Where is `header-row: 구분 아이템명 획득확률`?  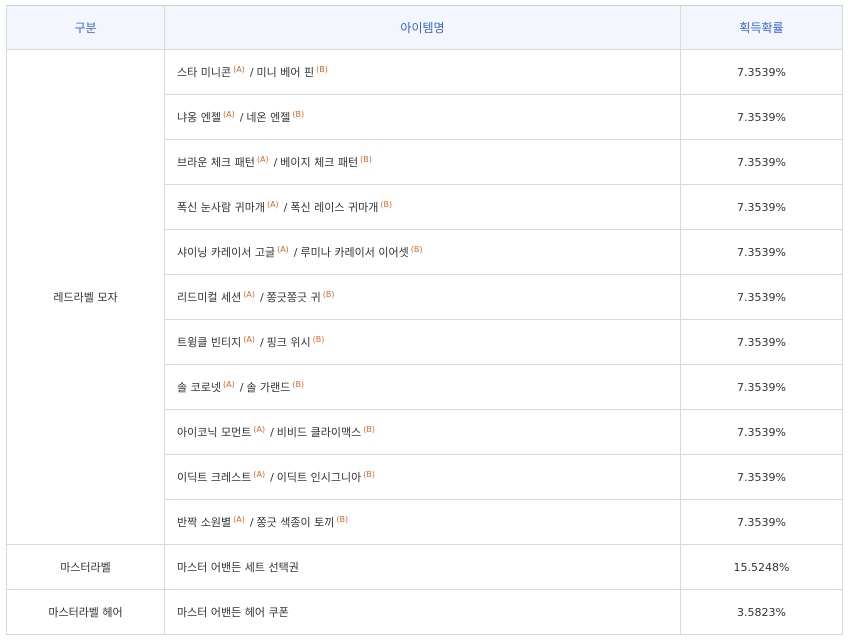 header-row: 구분 아이템명 획득확률 is located at coordinates (424, 27).